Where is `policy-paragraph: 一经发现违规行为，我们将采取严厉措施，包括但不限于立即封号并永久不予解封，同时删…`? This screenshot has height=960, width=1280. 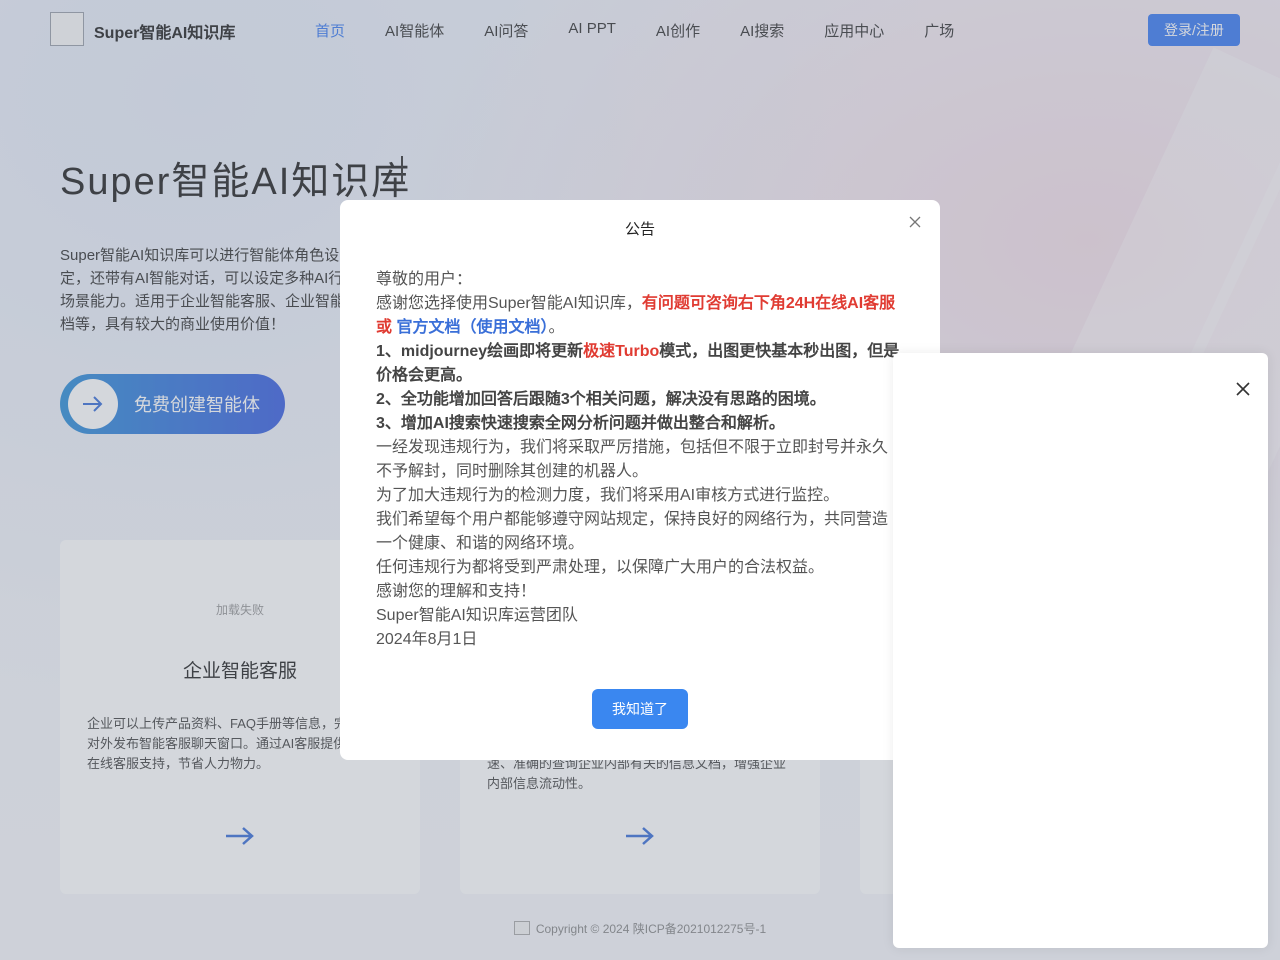 policy-paragraph: 一经发现违规行为，我们将采取严厉措施，包括但不限于立即封号并永久不予解封，同时删… is located at coordinates (632, 459).